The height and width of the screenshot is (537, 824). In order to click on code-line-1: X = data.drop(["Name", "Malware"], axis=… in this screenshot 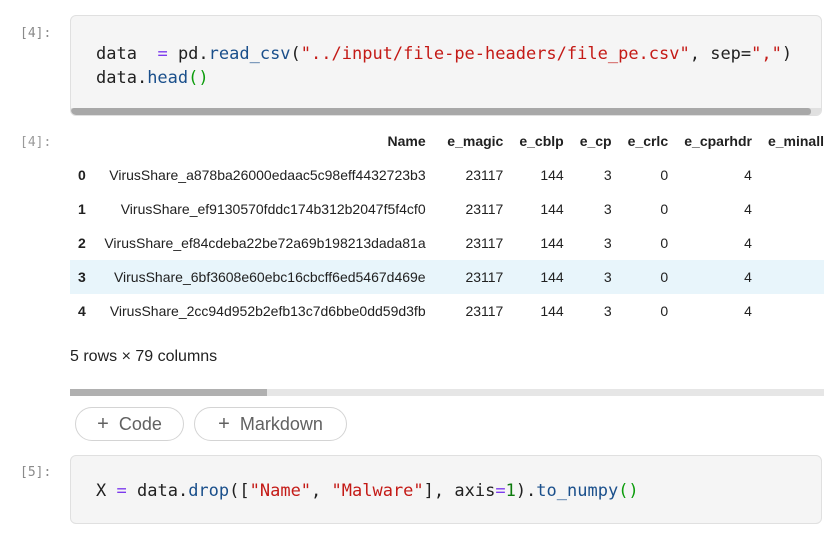, I will do `click(367, 491)`.